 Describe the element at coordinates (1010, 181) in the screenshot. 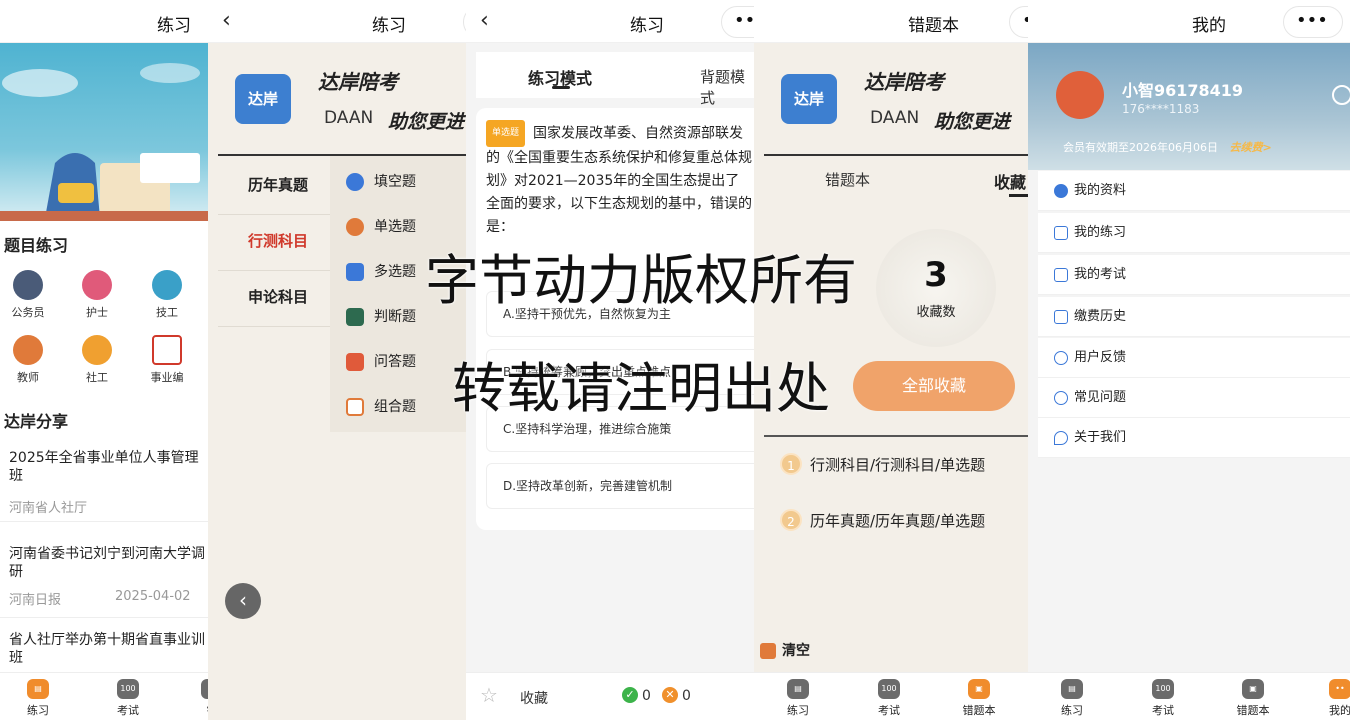

I see `tab-favorites: 收藏` at that location.